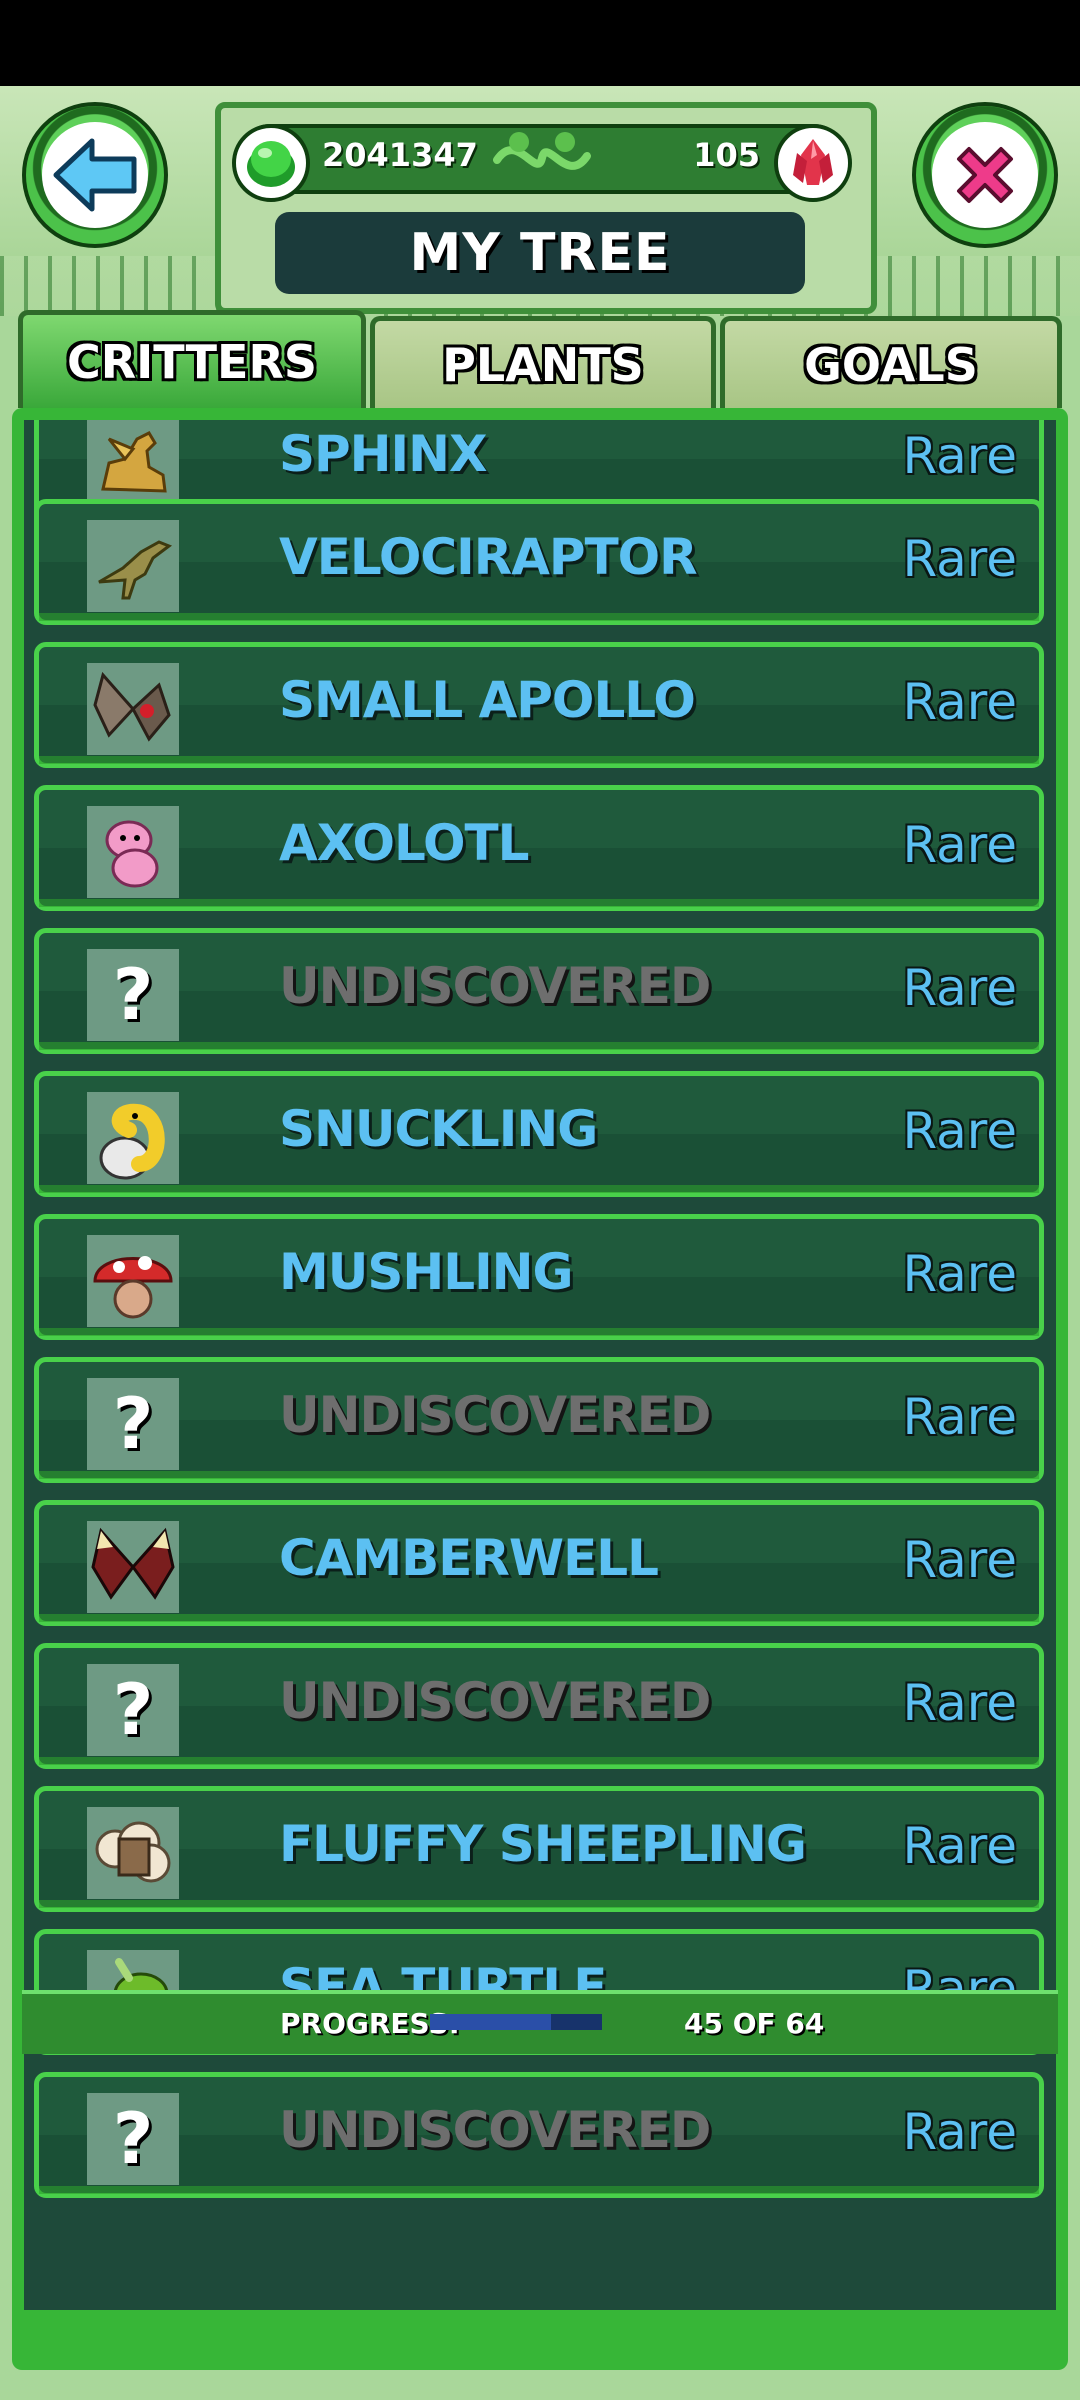 The width and height of the screenshot is (1080, 2400). I want to click on critter-row-fluffy-sheepling: FLUFFY SHEEPLING Rare, so click(539, 1849).